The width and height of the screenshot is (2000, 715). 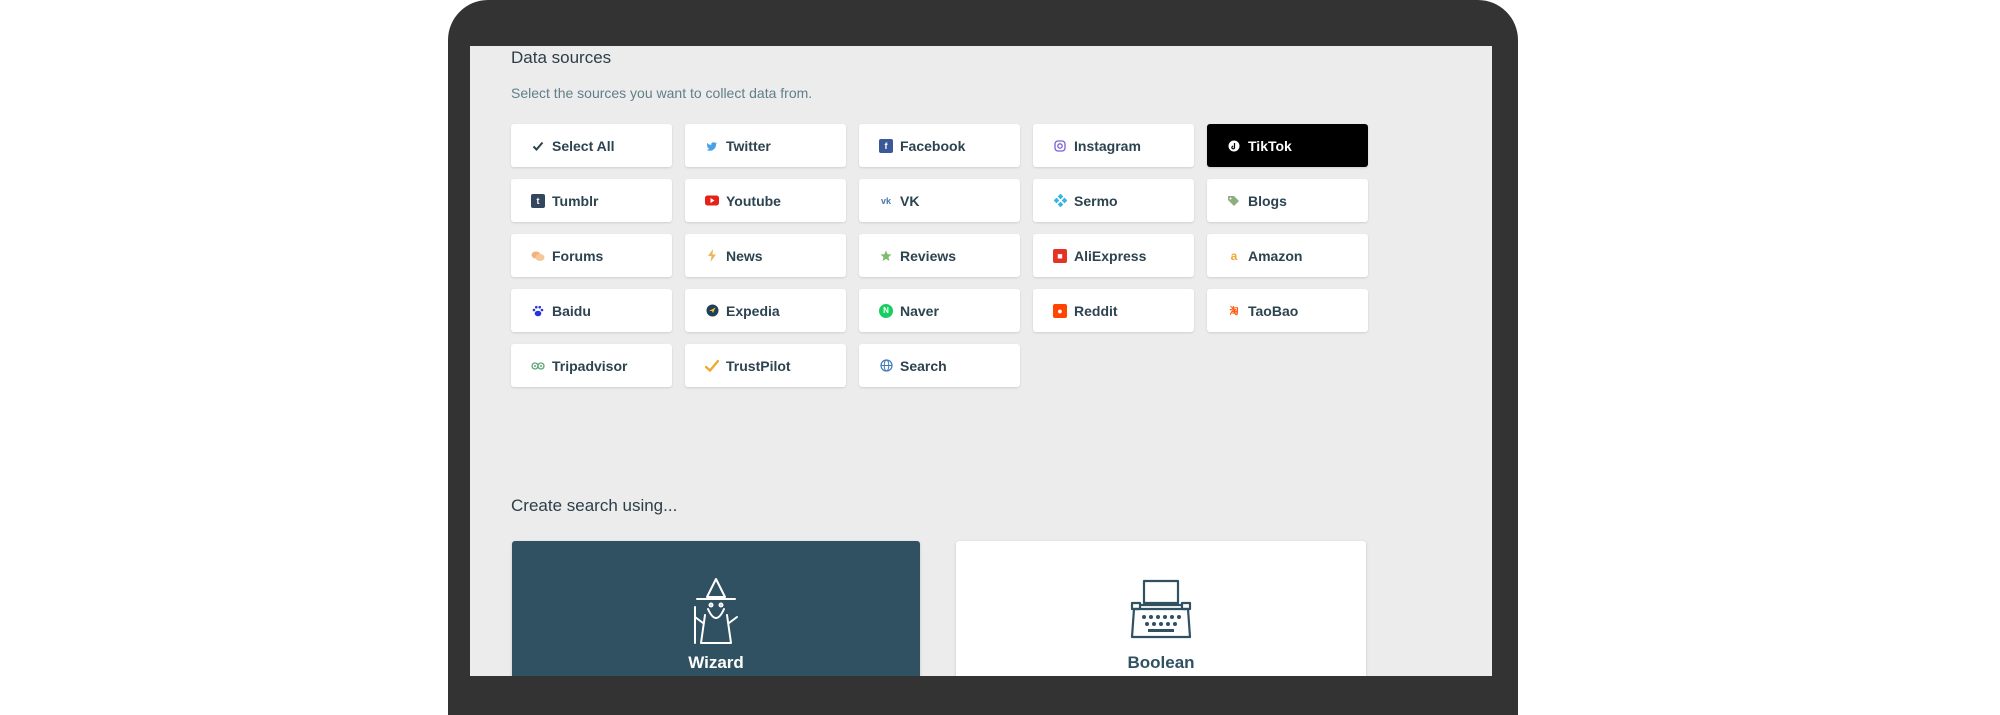 I want to click on source-label: Tumblr, so click(x=575, y=200).